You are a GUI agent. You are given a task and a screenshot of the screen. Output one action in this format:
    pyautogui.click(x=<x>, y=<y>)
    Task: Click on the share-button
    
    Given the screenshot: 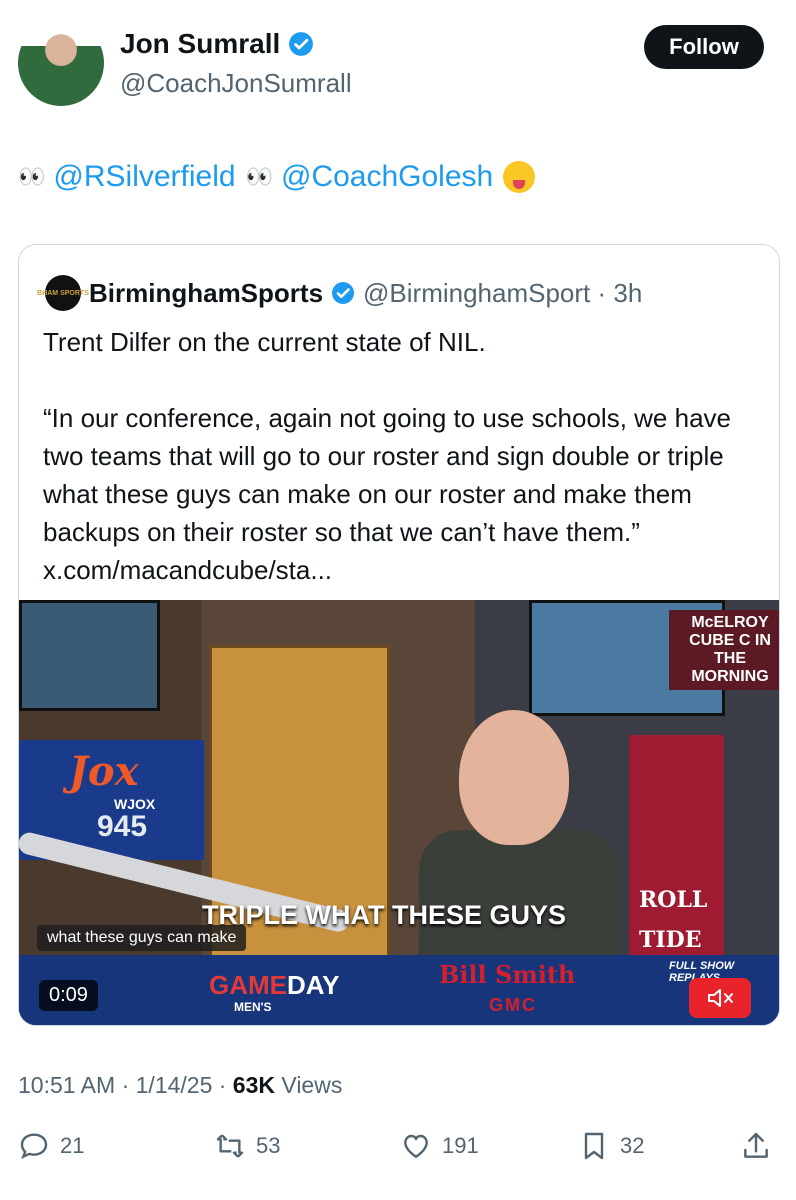 What is the action you would take?
    pyautogui.click(x=756, y=1146)
    